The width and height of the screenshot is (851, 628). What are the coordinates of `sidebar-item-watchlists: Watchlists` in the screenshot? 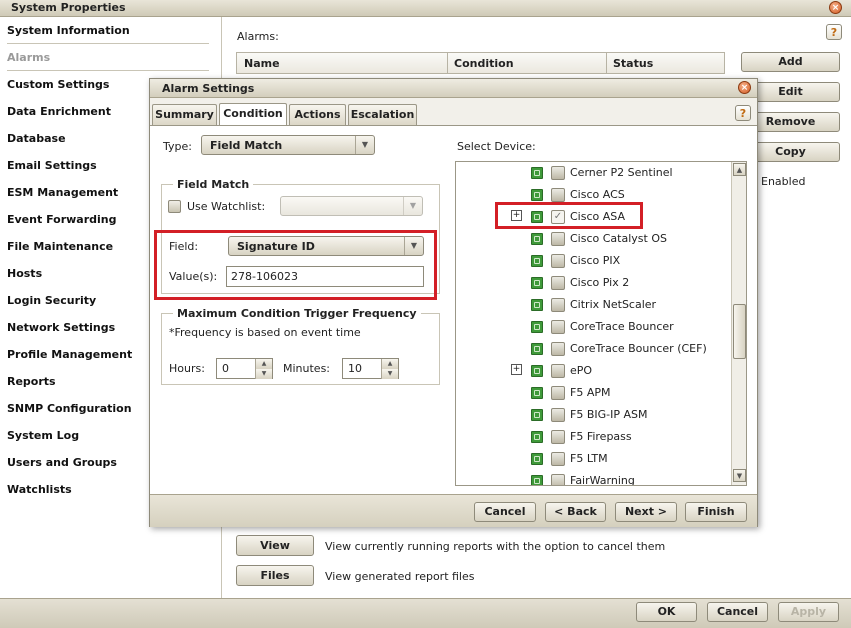 It's located at (39, 489).